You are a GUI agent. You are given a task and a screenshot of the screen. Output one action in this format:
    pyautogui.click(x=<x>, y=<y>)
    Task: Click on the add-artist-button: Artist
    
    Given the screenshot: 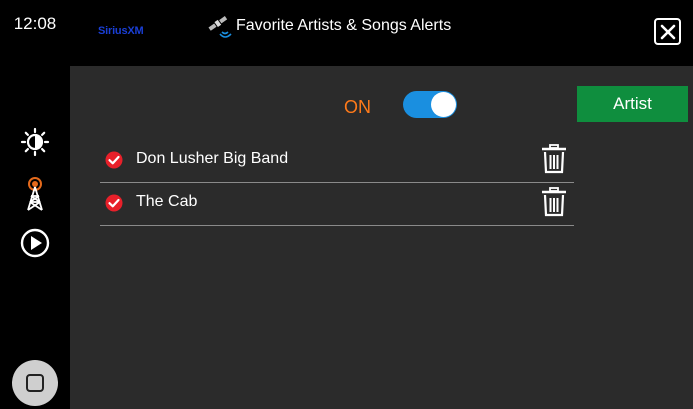 What is the action you would take?
    pyautogui.click(x=632, y=104)
    